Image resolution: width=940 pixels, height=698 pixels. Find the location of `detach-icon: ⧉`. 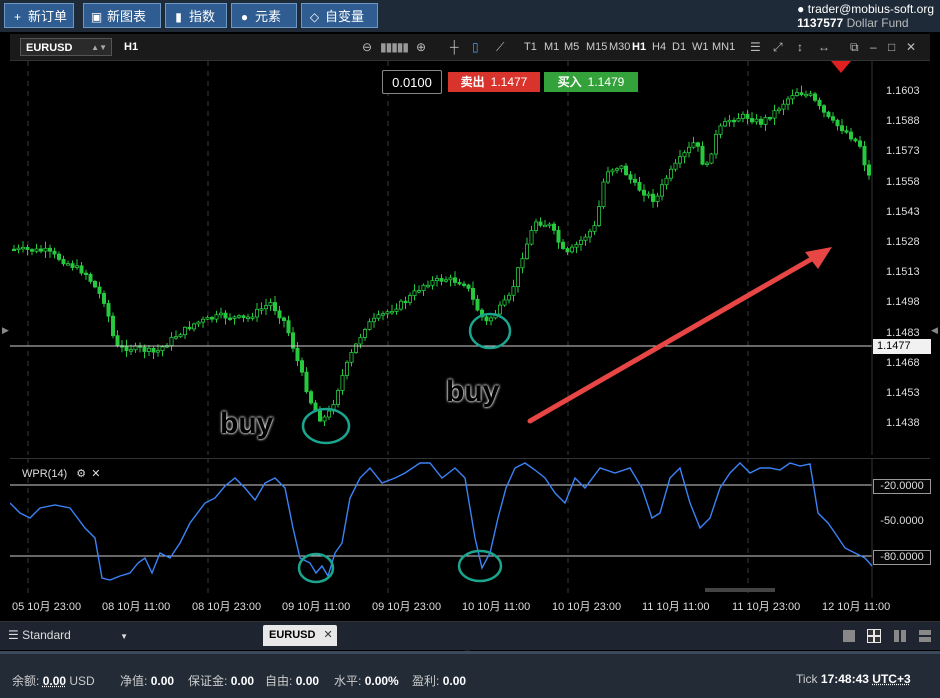

detach-icon: ⧉ is located at coordinates (854, 47).